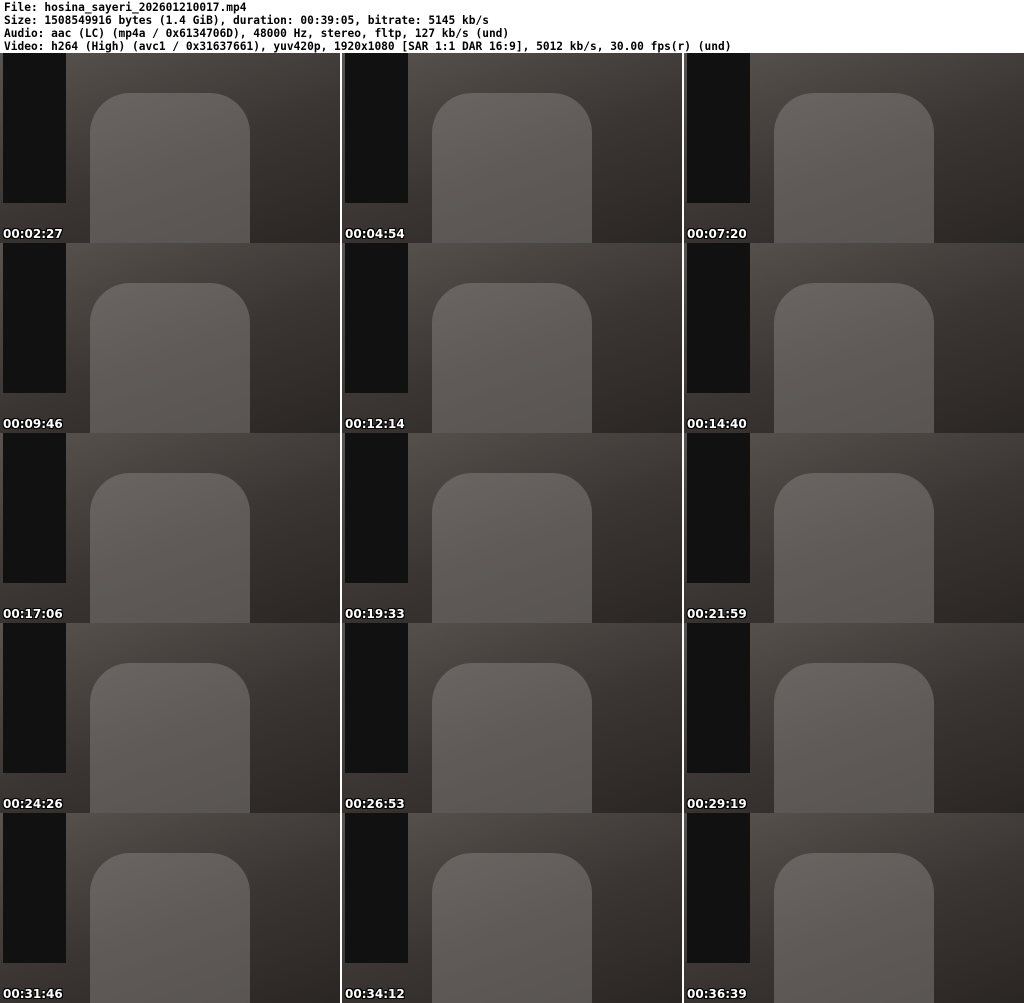  I want to click on video-thumbnail: 00:02:27, so click(170, 148).